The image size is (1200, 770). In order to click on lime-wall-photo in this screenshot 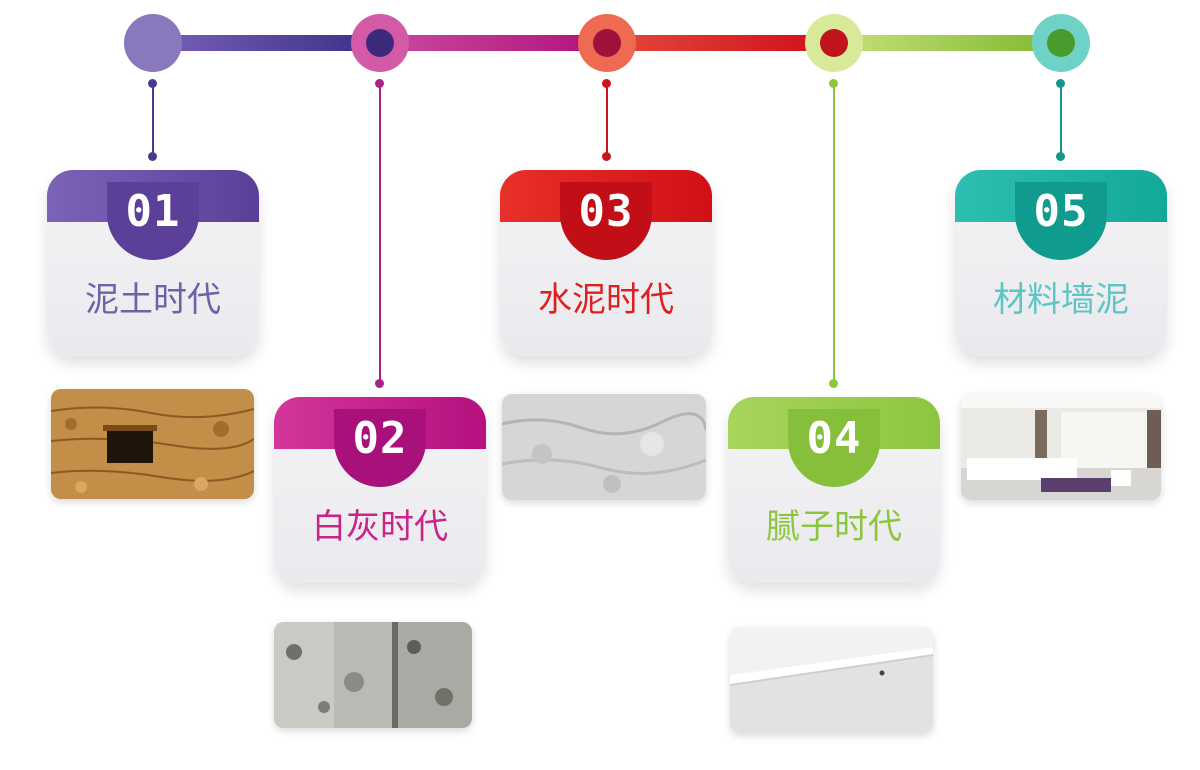, I will do `click(373, 675)`.